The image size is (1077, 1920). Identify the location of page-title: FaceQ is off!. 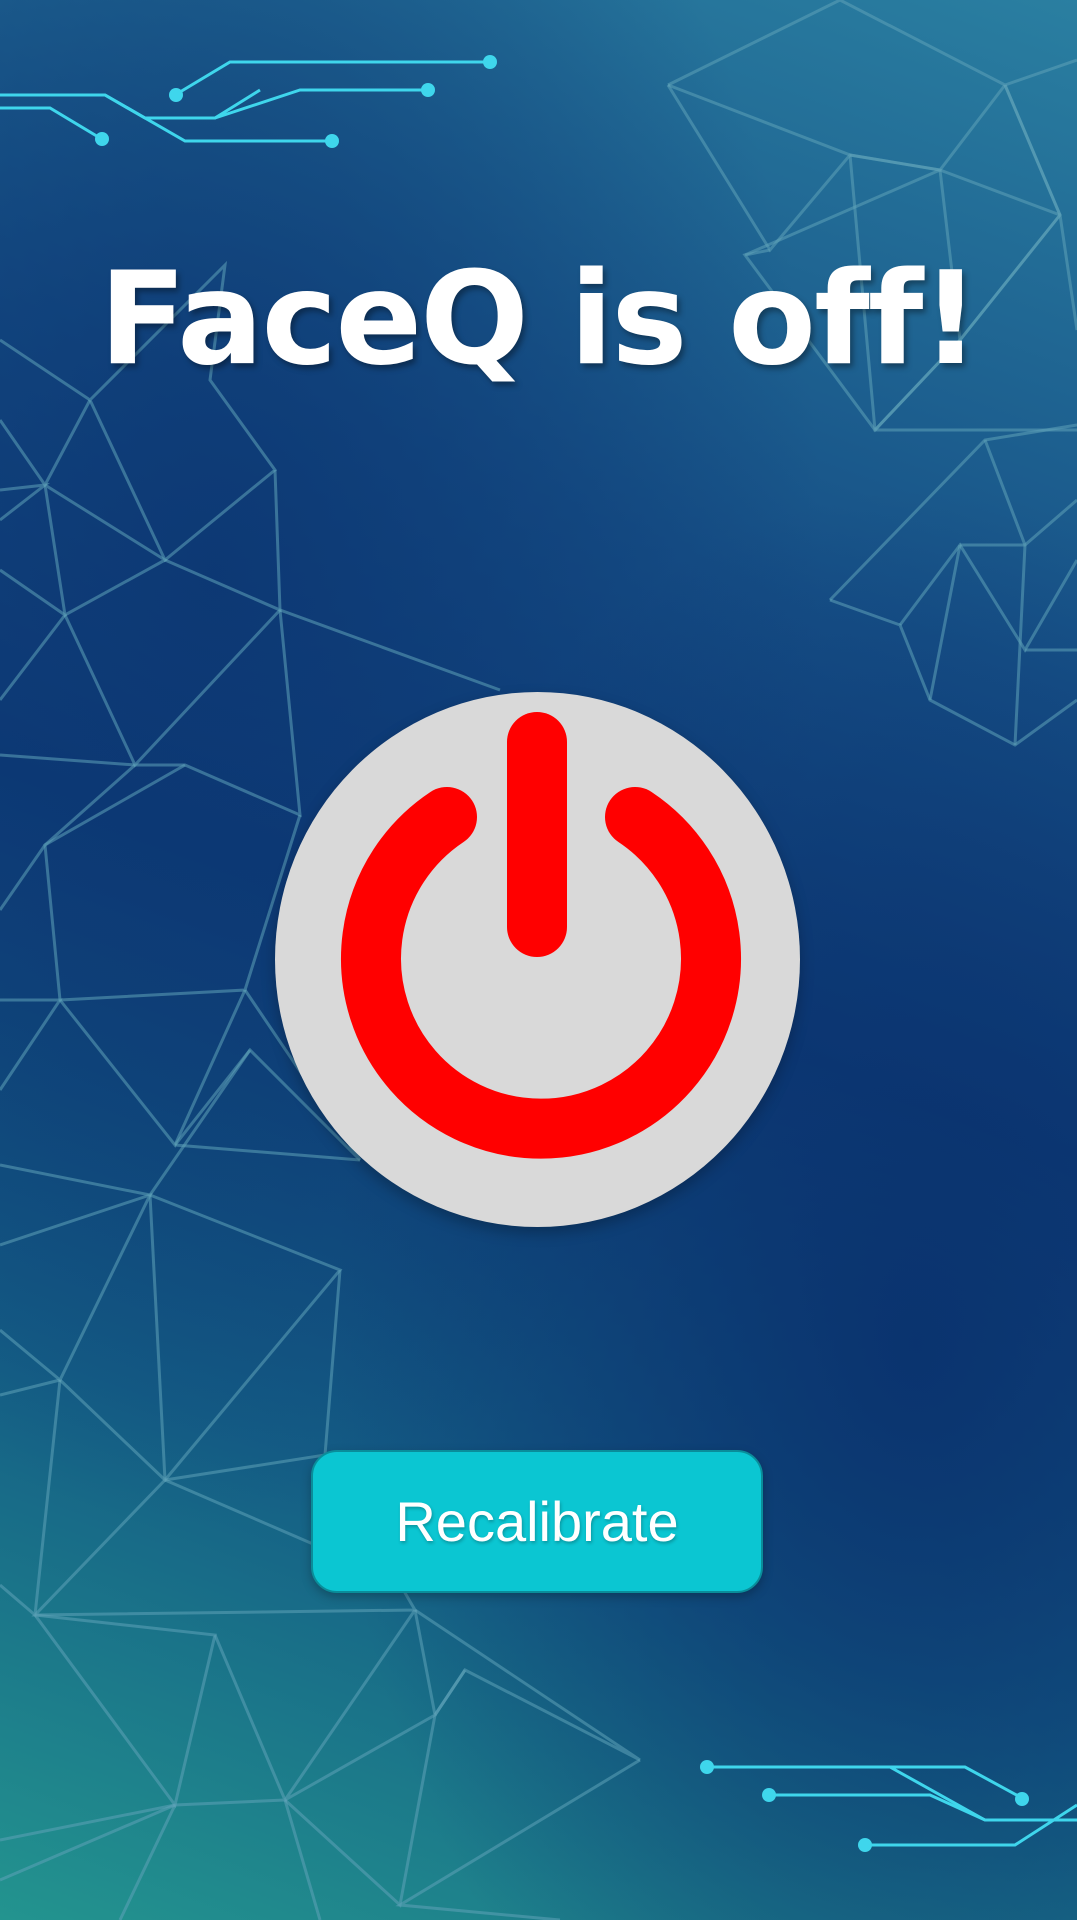
(539, 319).